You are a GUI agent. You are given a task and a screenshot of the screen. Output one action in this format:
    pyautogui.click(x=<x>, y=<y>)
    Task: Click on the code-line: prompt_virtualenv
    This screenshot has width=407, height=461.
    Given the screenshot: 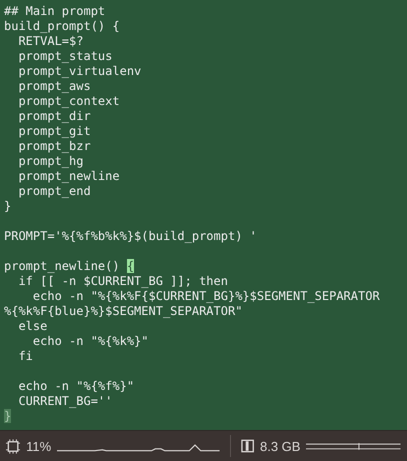 What is the action you would take?
    pyautogui.click(x=79, y=71)
    